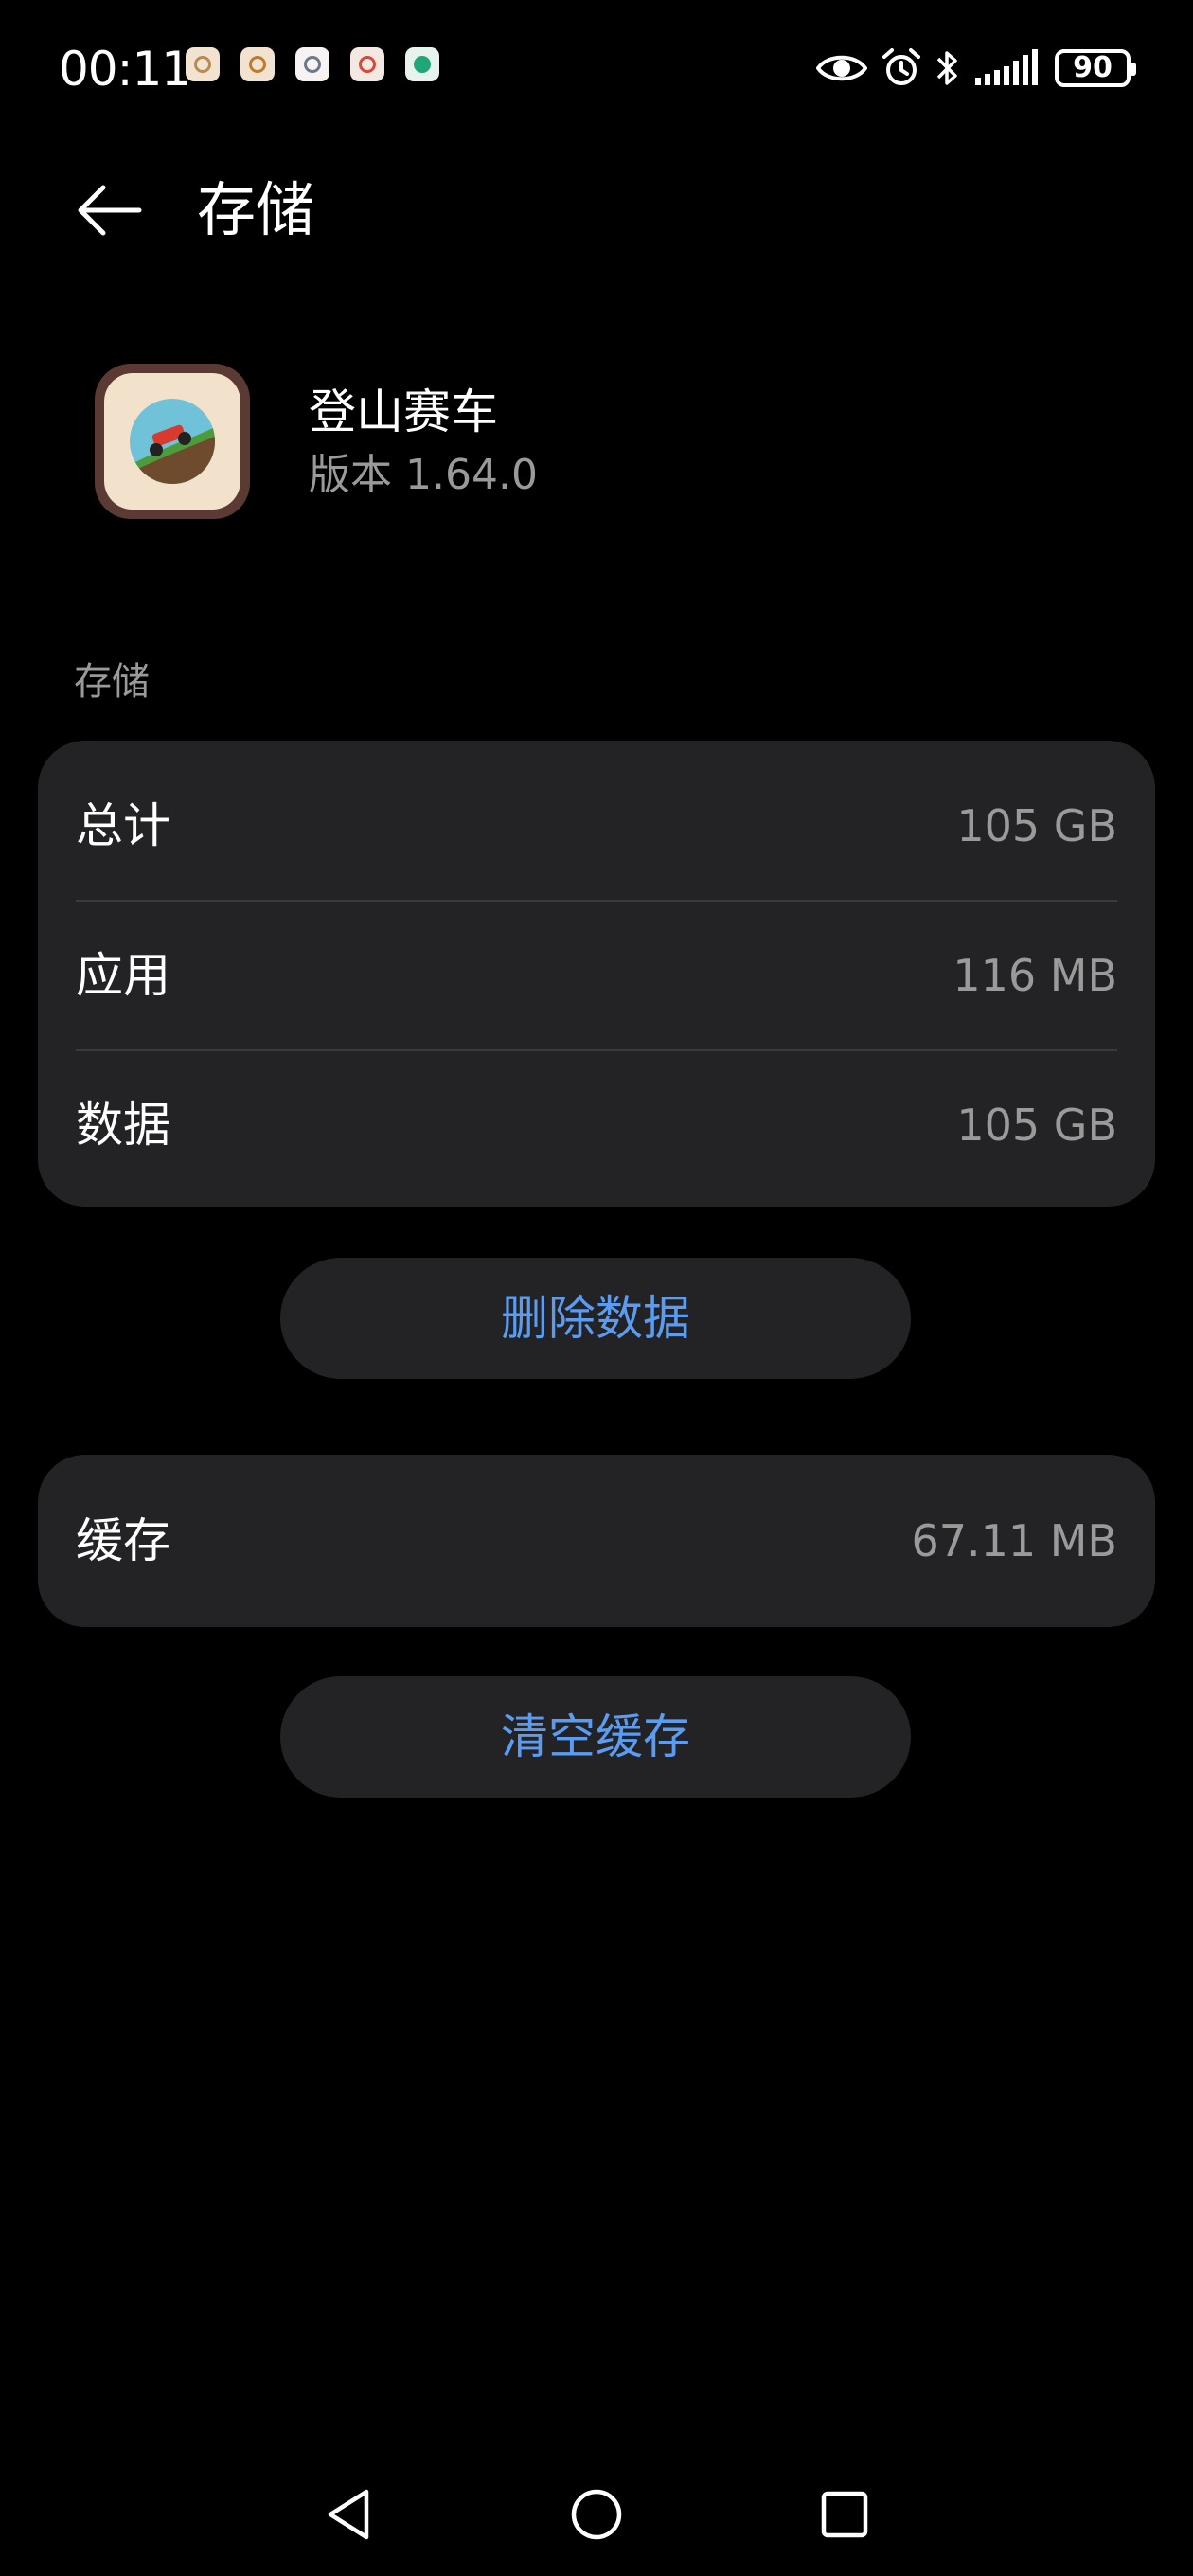  I want to click on notification-icons, so click(312, 64).